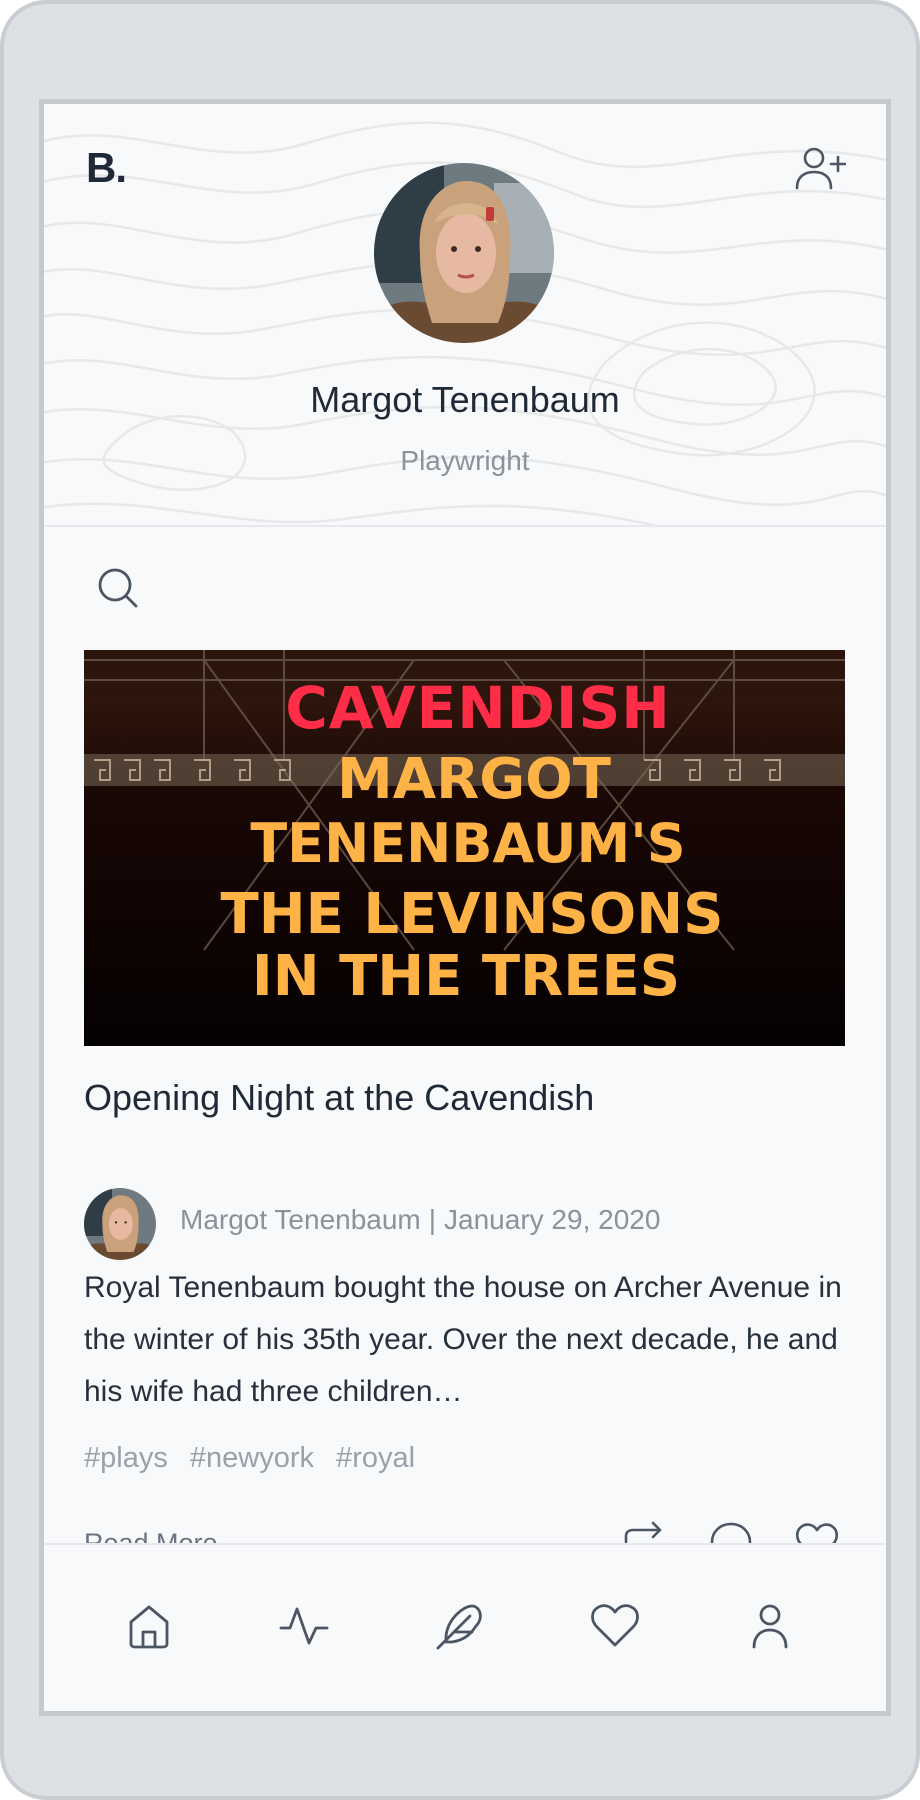 The image size is (920, 1800). Describe the element at coordinates (552, 1219) in the screenshot. I see `post-date: January 29, 2020` at that location.